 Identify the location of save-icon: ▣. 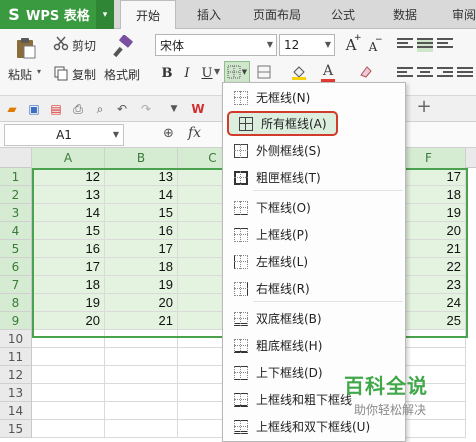
(34, 109).